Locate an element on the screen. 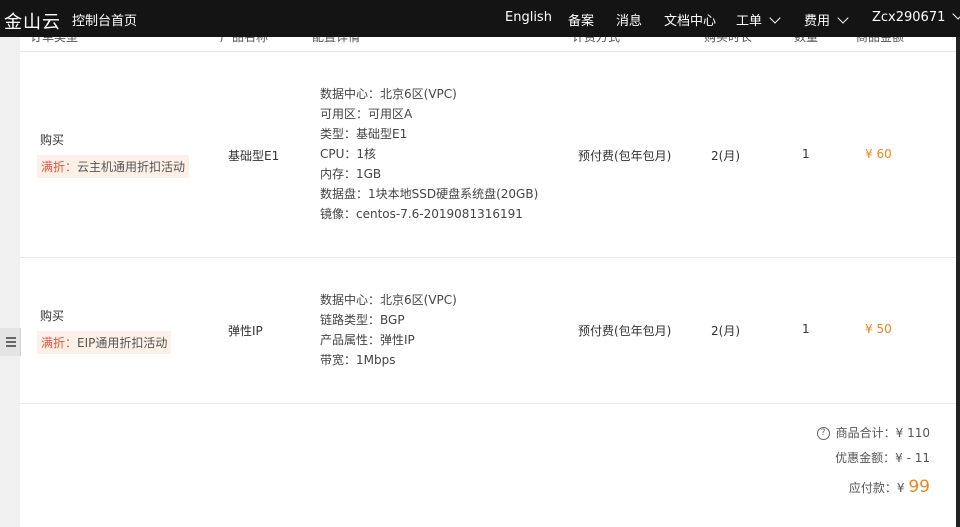 This screenshot has width=960, height=527. detail-line: 可用区：可用区A is located at coordinates (366, 114).